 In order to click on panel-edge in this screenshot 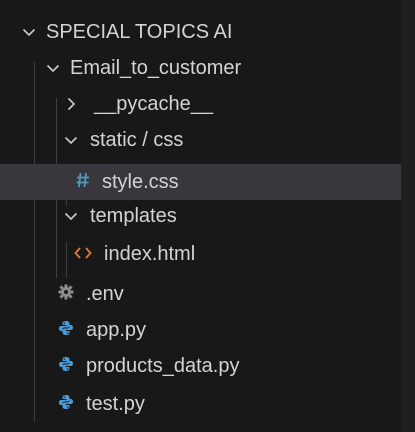, I will do `click(408, 216)`.